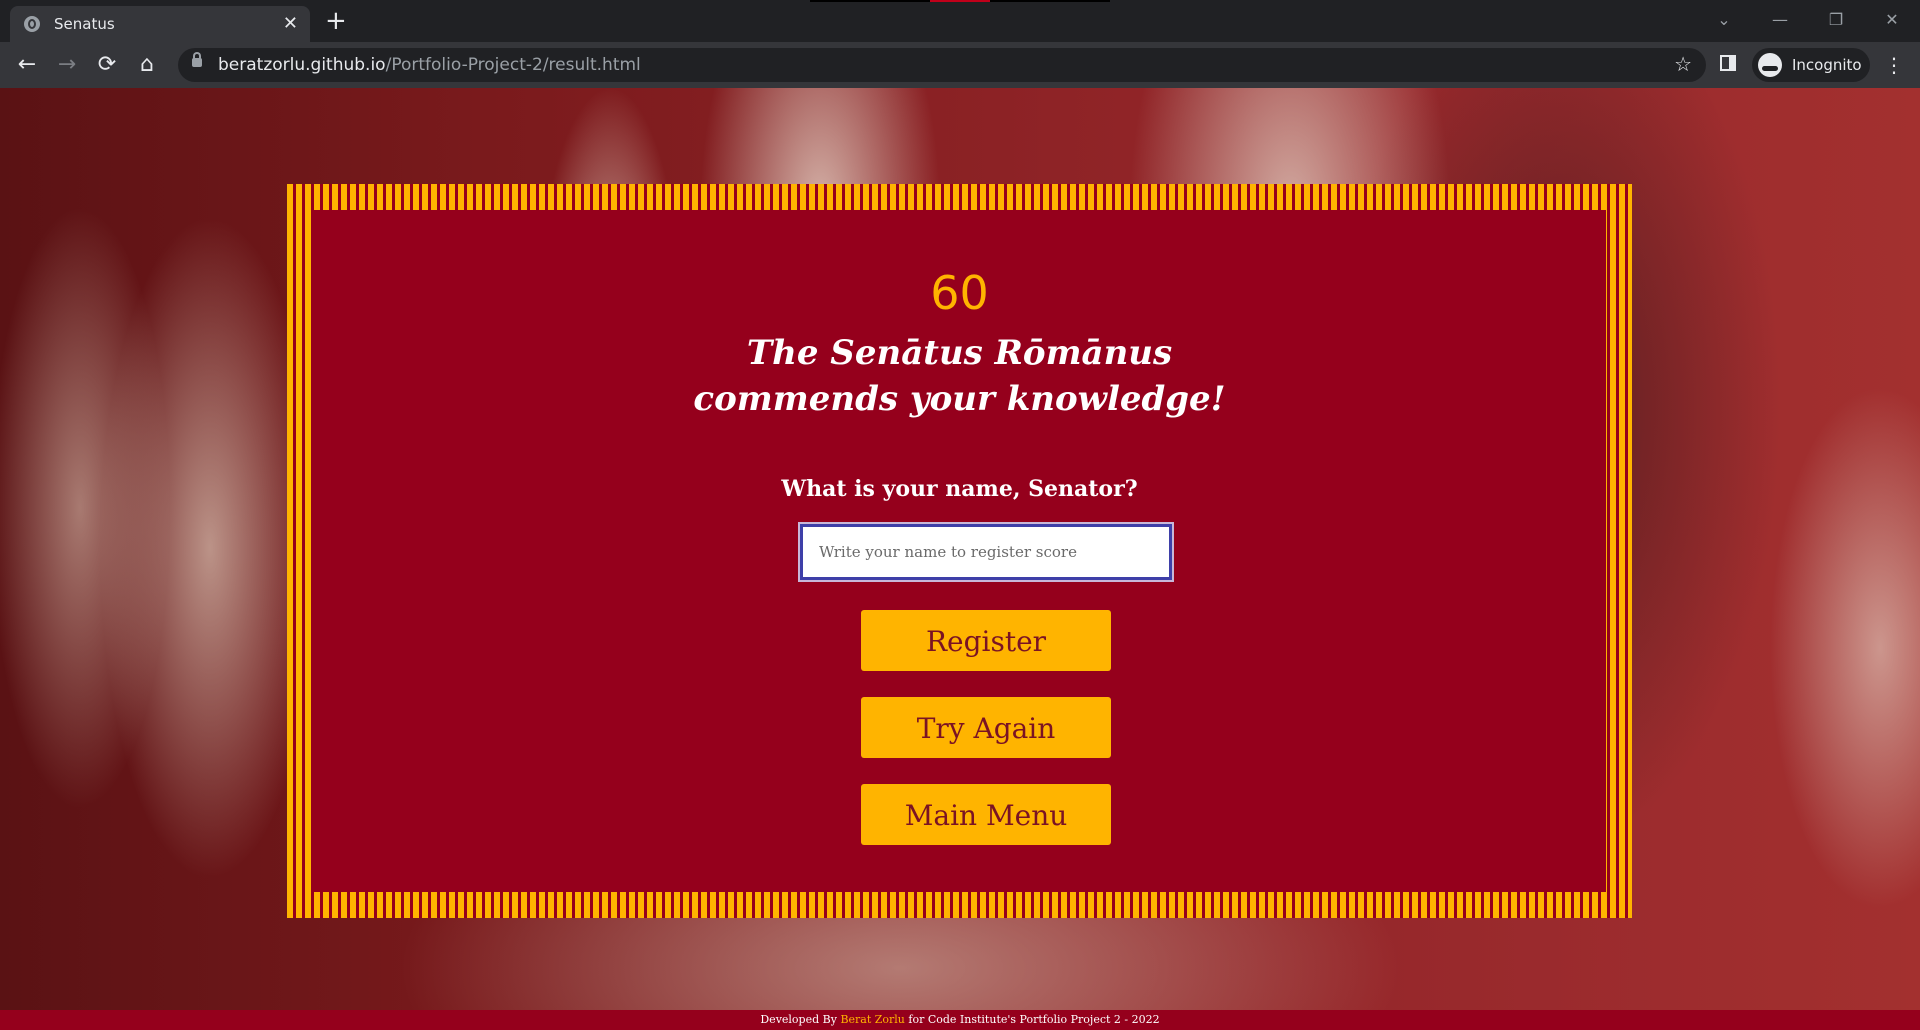 The width and height of the screenshot is (1920, 1030). I want to click on close-icon: ✕, so click(290, 23).